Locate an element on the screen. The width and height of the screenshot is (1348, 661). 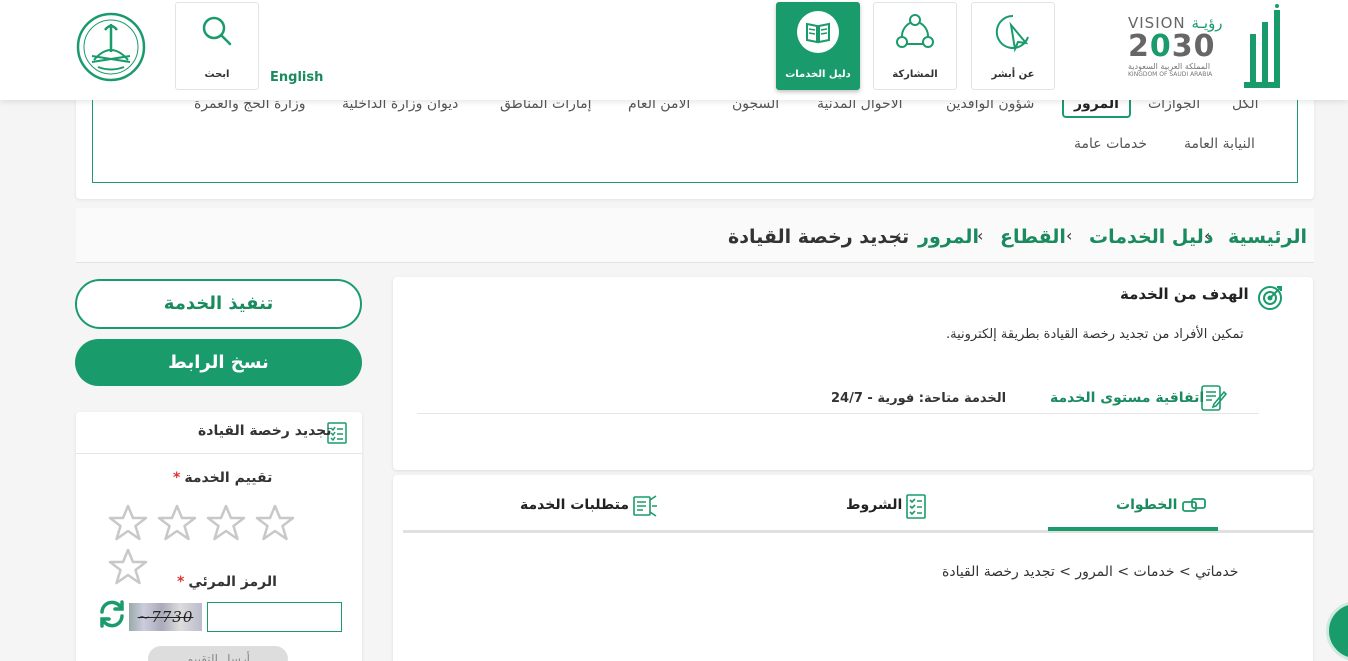
checklist-icon is located at coordinates (916, 506).